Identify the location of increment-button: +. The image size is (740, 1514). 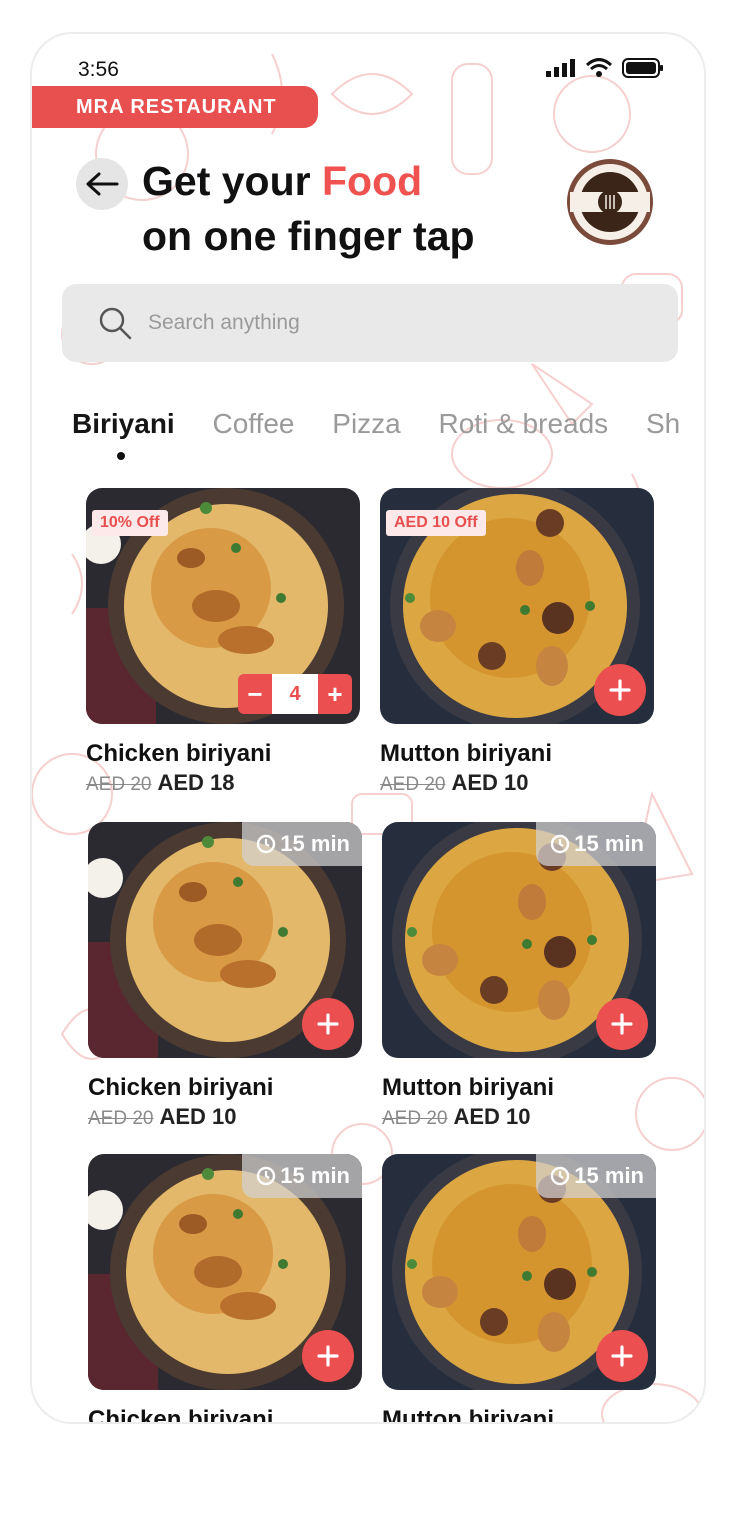
(335, 694).